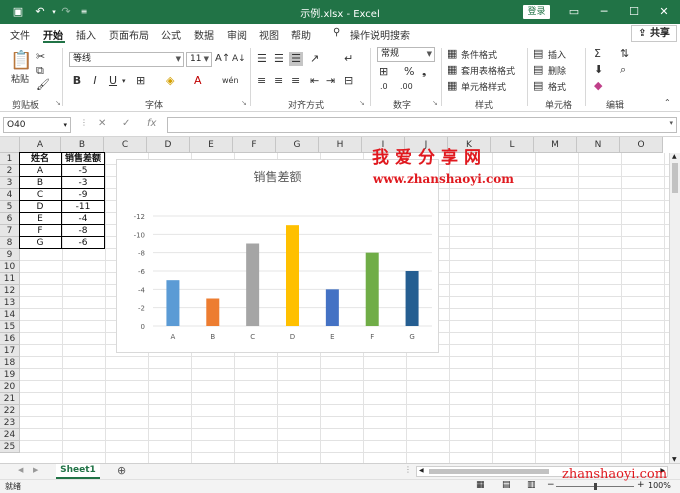  Describe the element at coordinates (674, 308) in the screenshot. I see `vertical-scrollbar: ▲ ▼` at that location.